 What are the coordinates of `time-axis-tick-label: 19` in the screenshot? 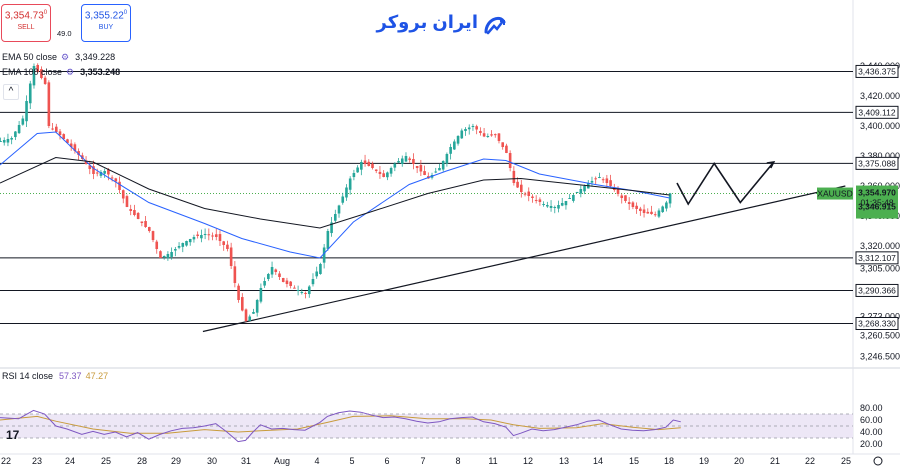 It's located at (704, 461).